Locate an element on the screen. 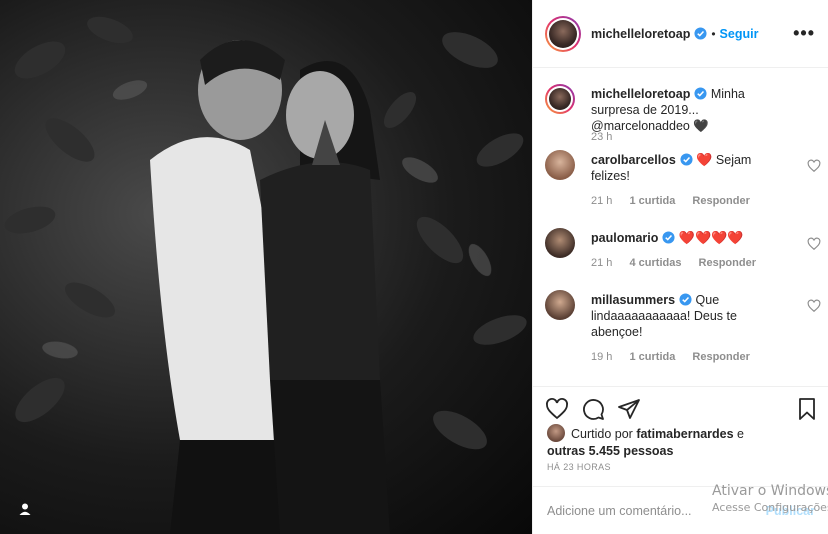 This screenshot has width=828, height=534. caption-time: 23 h is located at coordinates (601, 137).